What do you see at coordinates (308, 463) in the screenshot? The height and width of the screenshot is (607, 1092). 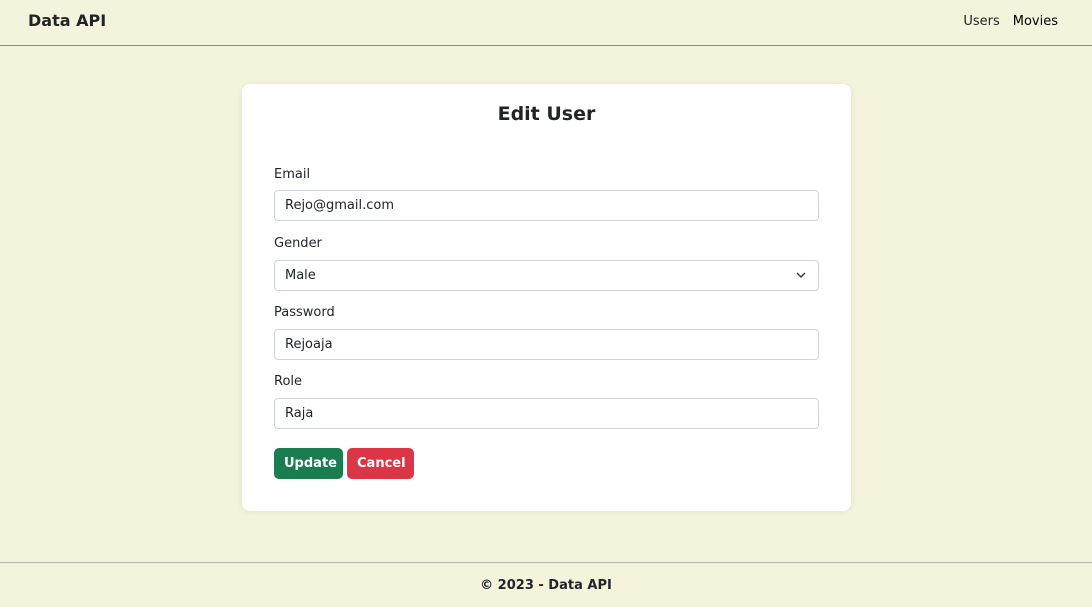 I see `update-button: Update` at bounding box center [308, 463].